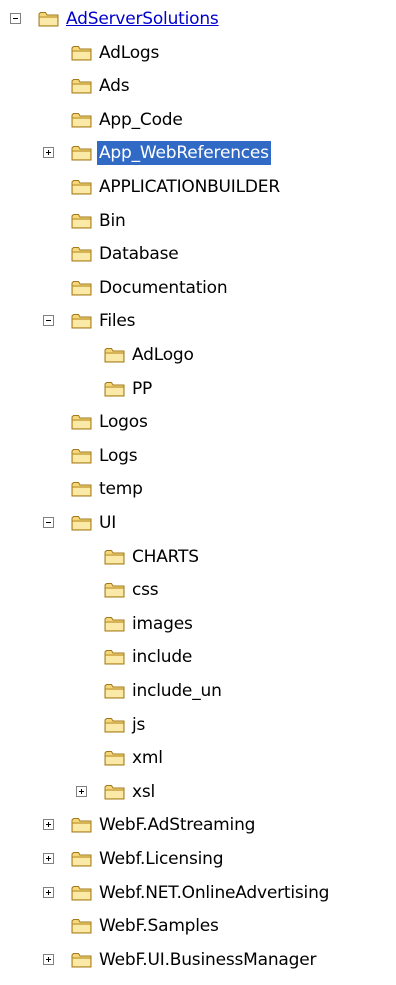  What do you see at coordinates (184, 153) in the screenshot?
I see `tree-item-label: App_WebReferences` at bounding box center [184, 153].